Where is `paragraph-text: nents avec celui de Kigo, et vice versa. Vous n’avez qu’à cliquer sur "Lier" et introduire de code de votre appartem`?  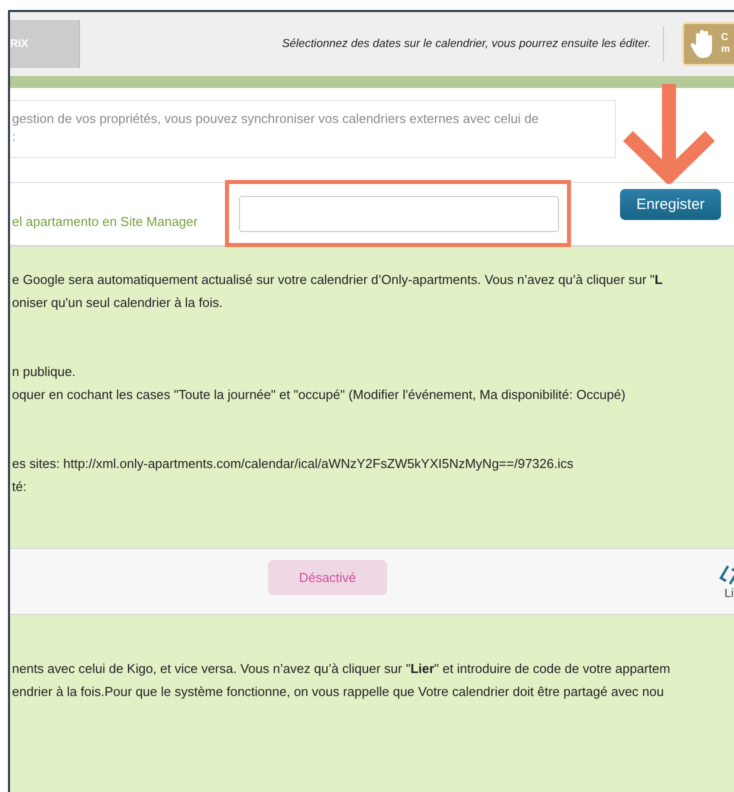
paragraph-text: nents avec celui de Kigo, et vice versa. Vous n’avez qu’à cliquer sur "Lier" et introduire de code de votre appartem is located at coordinates (342, 669).